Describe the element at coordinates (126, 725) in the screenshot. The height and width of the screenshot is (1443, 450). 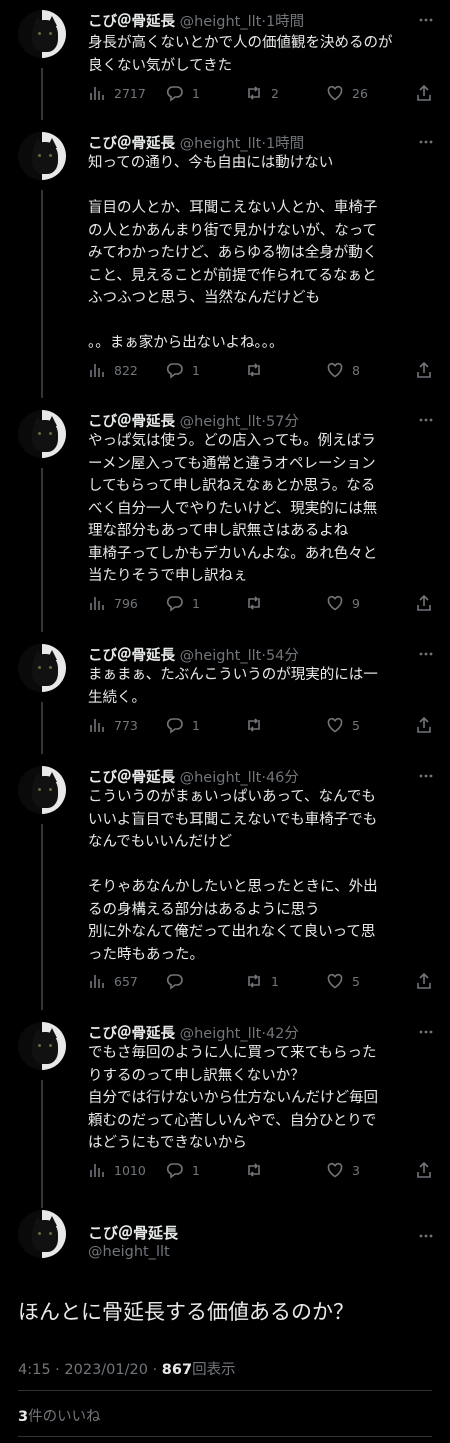
I see `views-count: 773` at that location.